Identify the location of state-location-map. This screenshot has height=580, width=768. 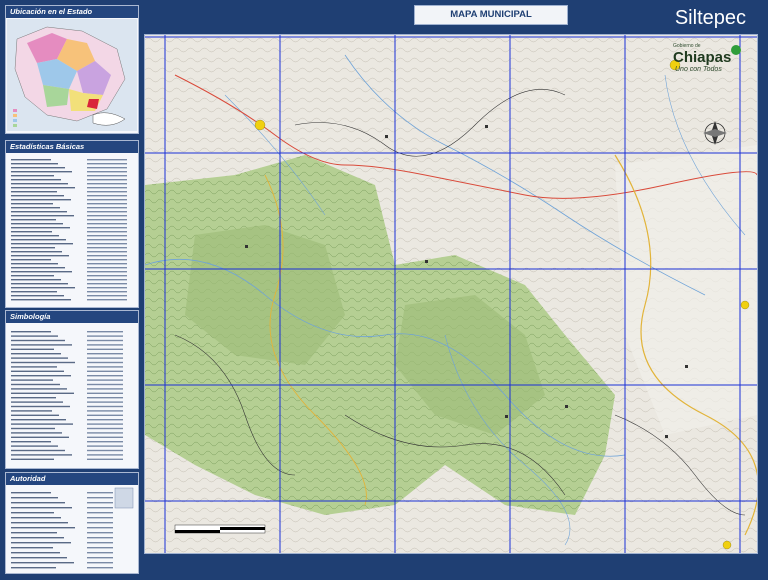
(72, 75).